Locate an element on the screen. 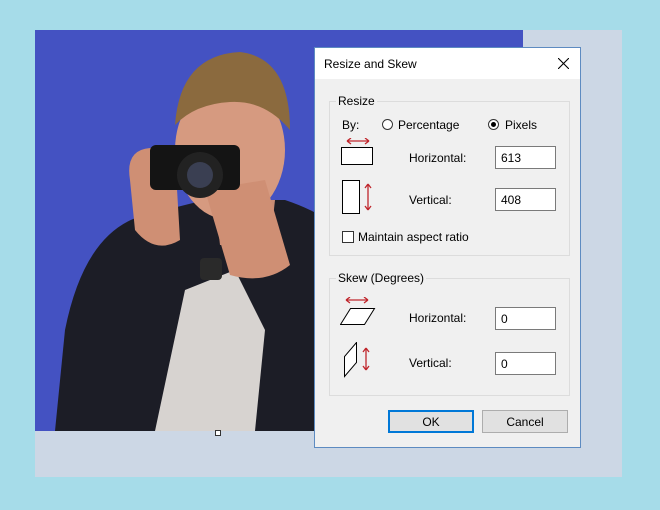 This screenshot has width=660, height=510. cancel-button-label: Cancel is located at coordinates (525, 421).